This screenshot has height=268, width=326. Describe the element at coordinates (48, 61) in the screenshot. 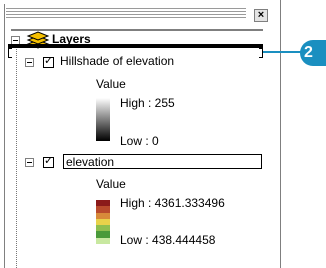

I see `hillshade-visibility-checkbox: ✓` at that location.